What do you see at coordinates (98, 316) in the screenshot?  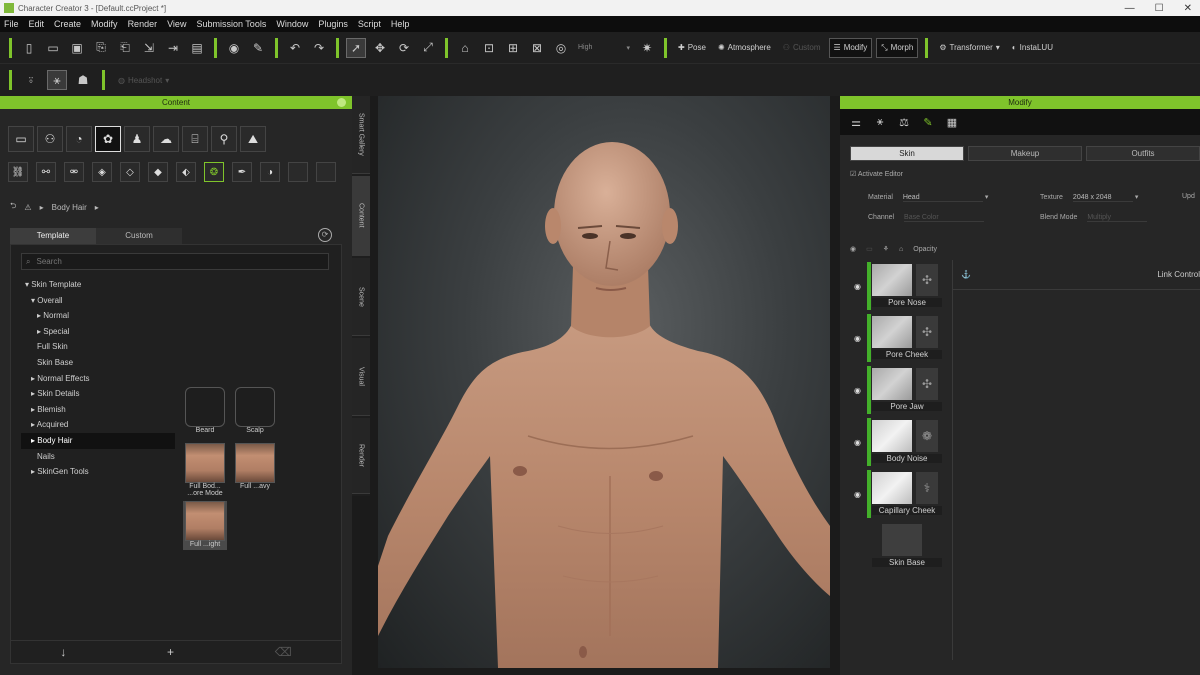 I see `tree-item-normal: ▸ Normal` at bounding box center [98, 316].